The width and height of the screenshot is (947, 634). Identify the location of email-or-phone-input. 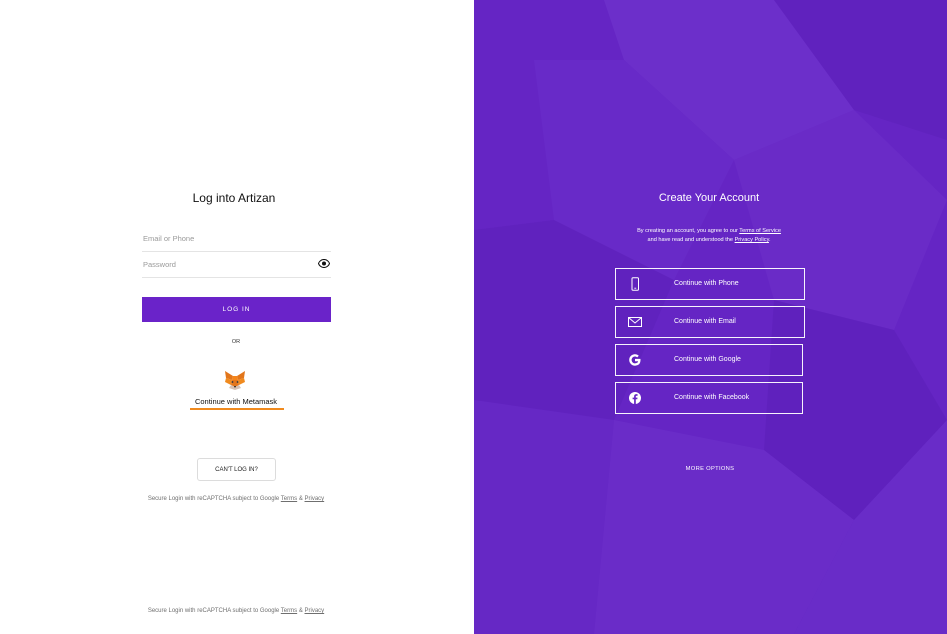
(227, 238).